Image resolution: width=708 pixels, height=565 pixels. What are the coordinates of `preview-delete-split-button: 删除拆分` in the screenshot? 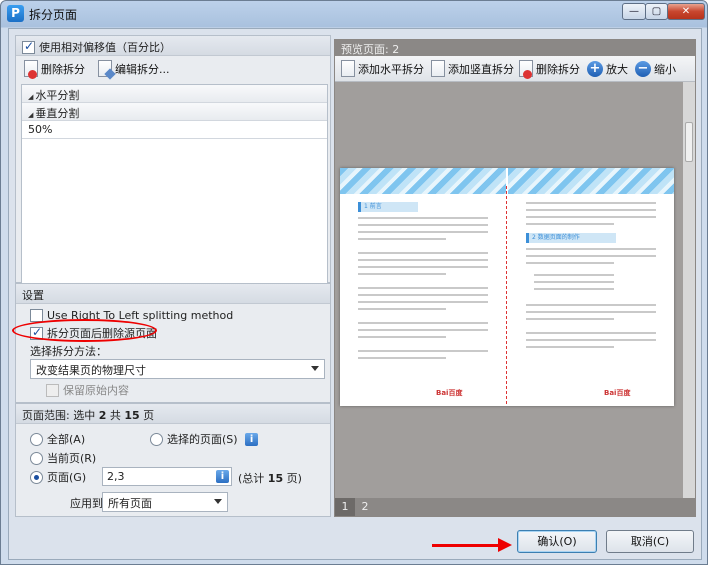 It's located at (549, 69).